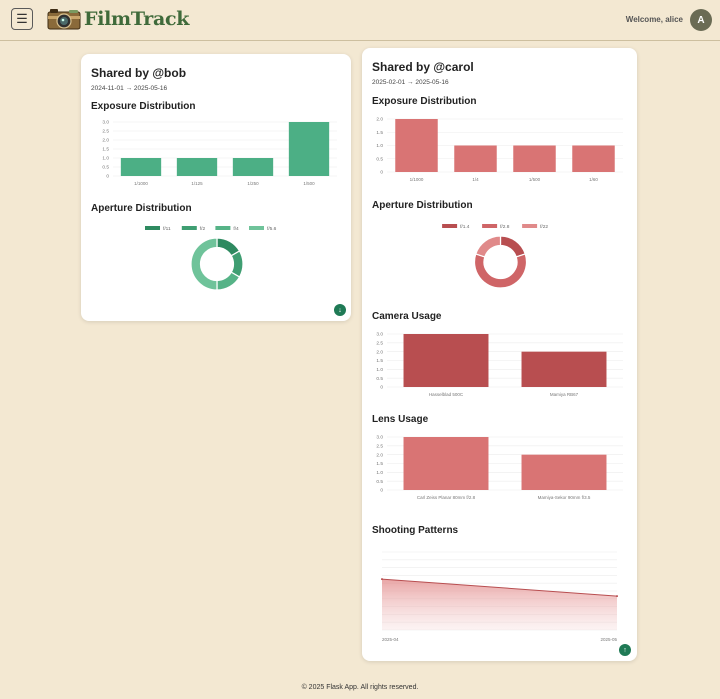 The height and width of the screenshot is (699, 720). What do you see at coordinates (360, 20) in the screenshot?
I see `navbar: ☰ FilmTrack Welcome, alice A` at bounding box center [360, 20].